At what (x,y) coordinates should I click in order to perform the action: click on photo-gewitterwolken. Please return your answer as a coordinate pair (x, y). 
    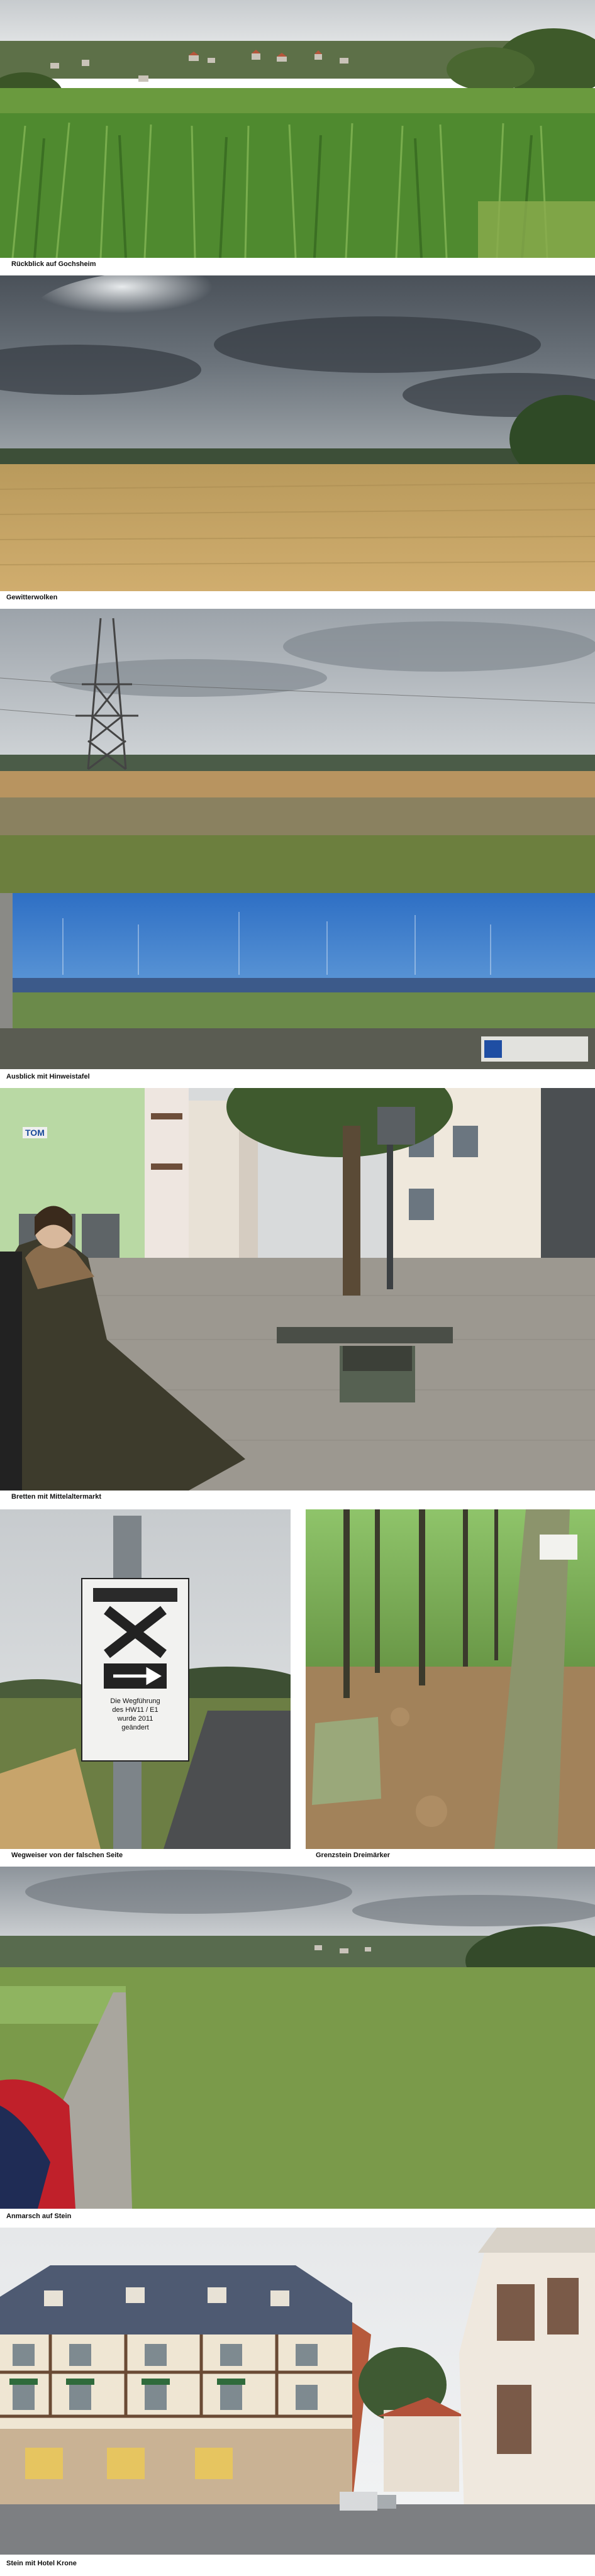
    Looking at the image, I should click on (297, 433).